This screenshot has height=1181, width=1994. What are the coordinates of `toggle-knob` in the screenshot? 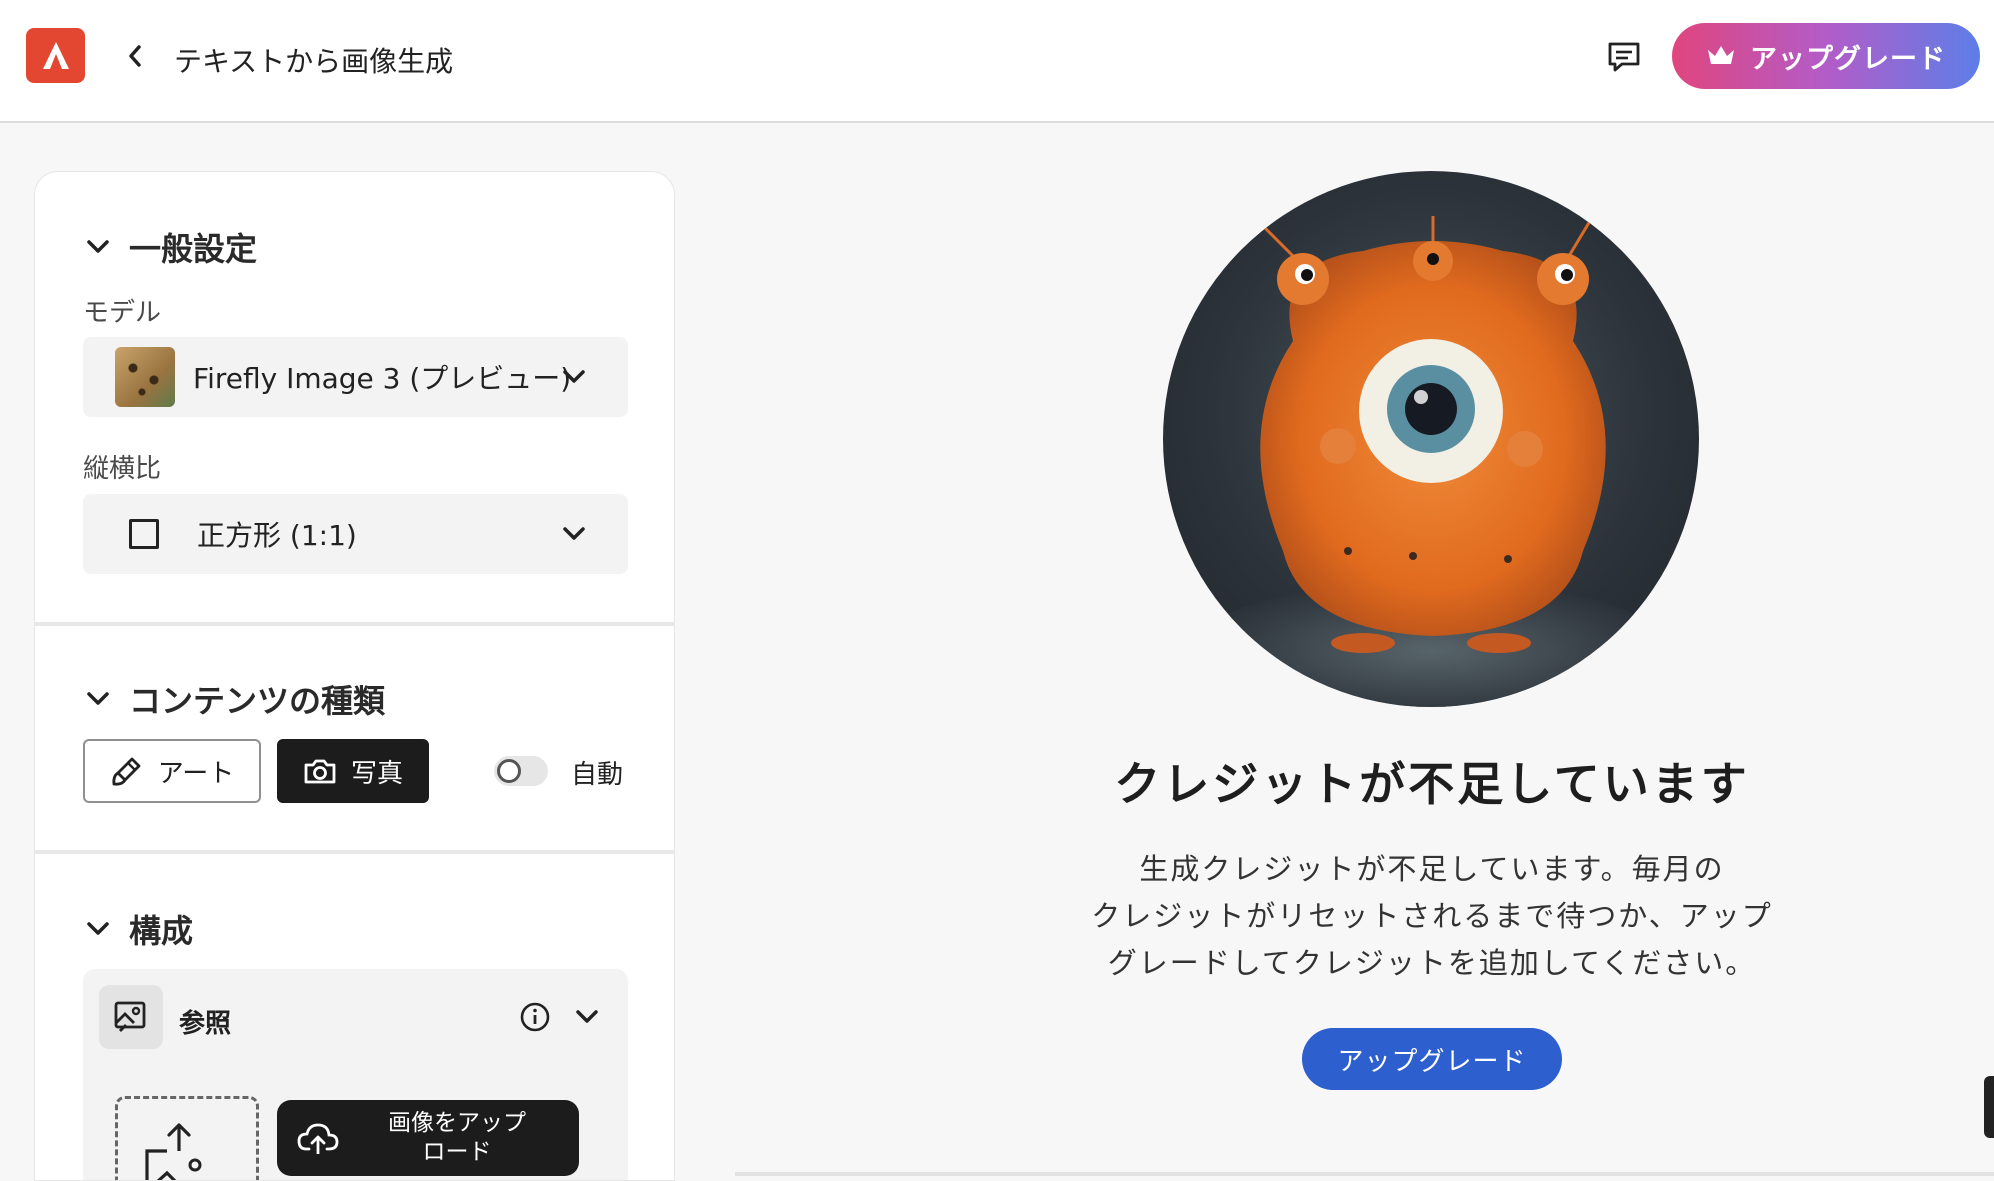 It's located at (509, 771).